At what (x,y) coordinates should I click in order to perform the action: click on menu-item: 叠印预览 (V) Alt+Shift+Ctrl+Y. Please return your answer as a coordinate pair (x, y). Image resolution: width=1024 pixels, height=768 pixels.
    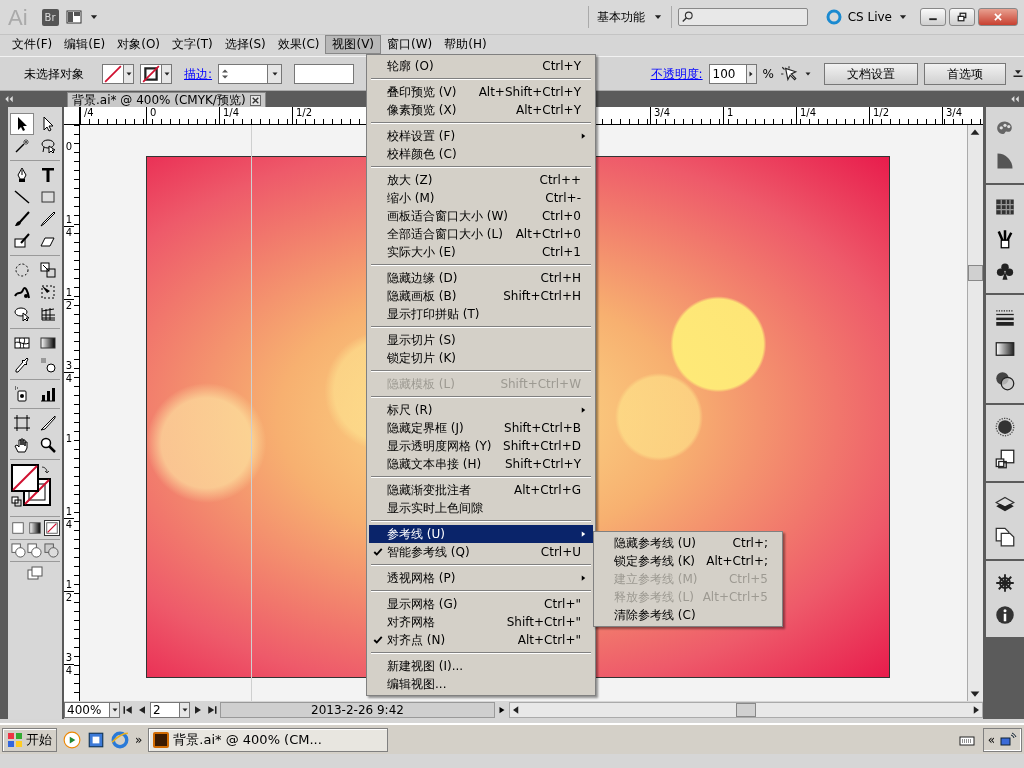
    Looking at the image, I should click on (481, 92).